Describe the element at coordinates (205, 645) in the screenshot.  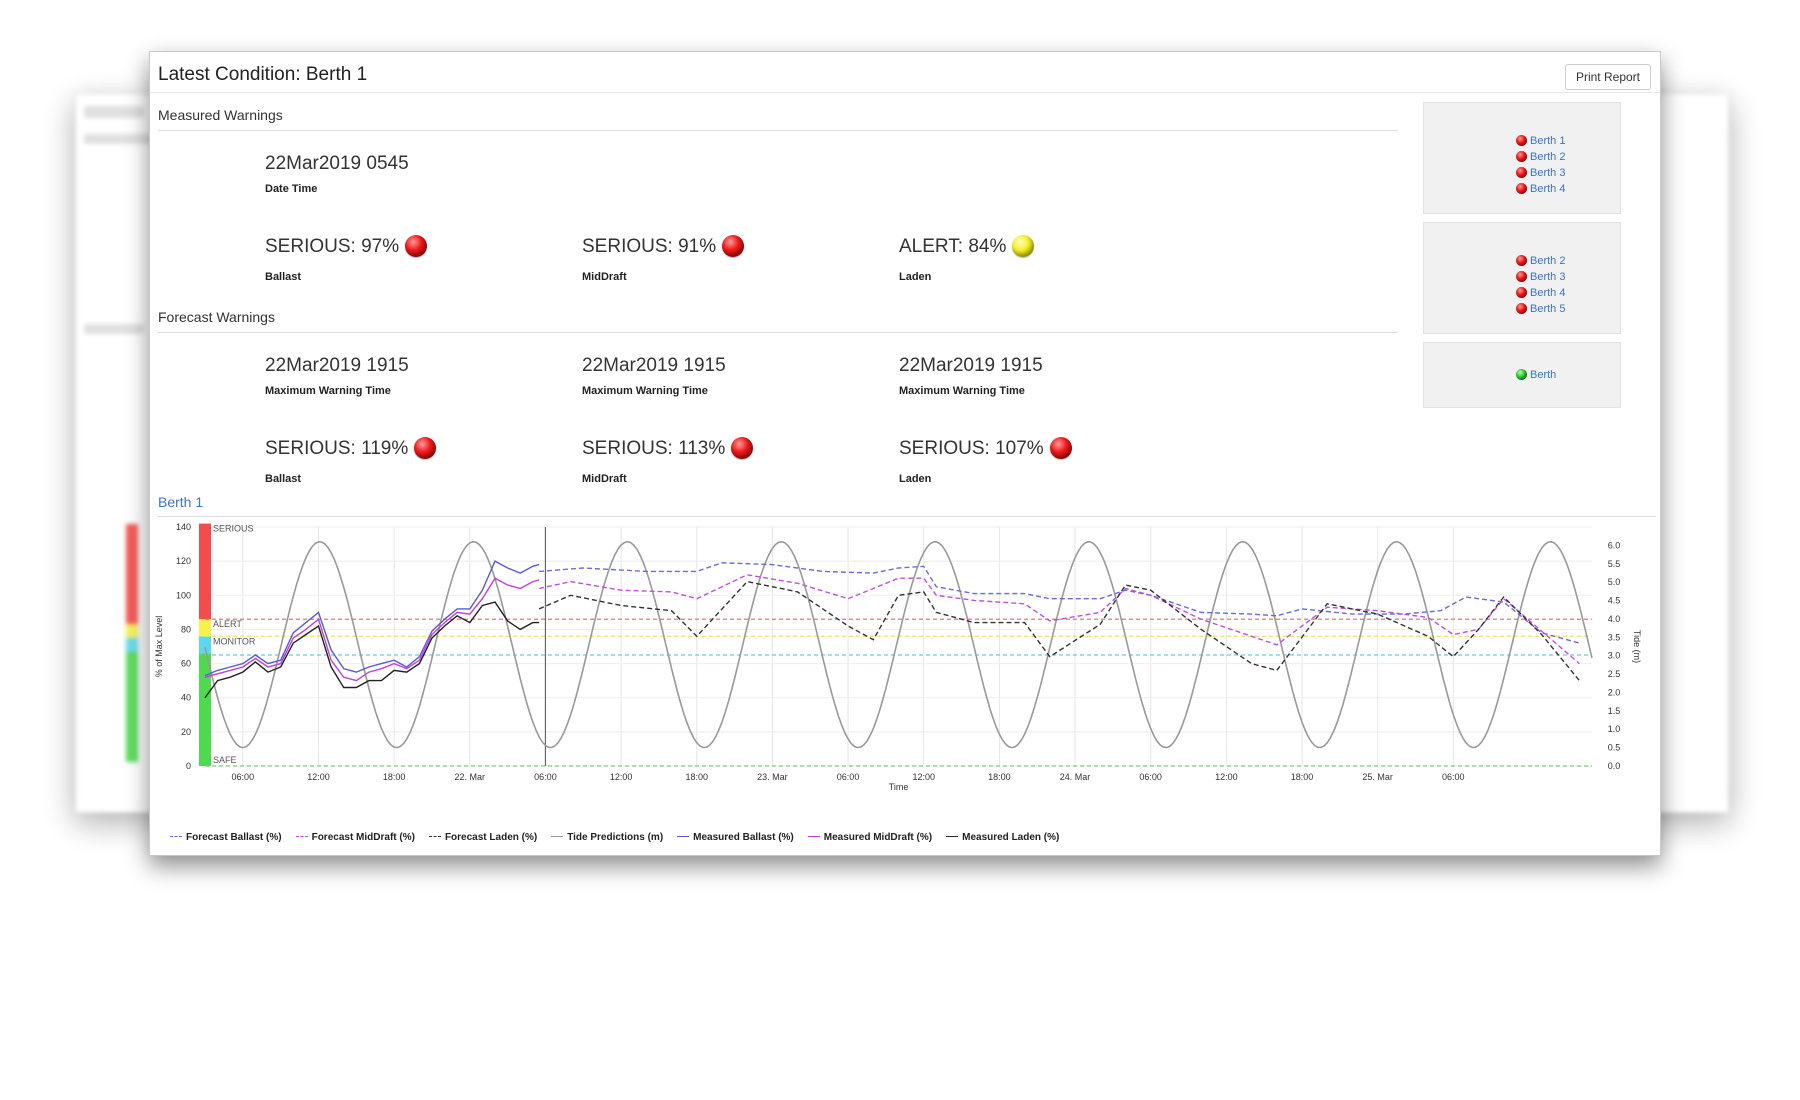
I see `band-monitor` at that location.